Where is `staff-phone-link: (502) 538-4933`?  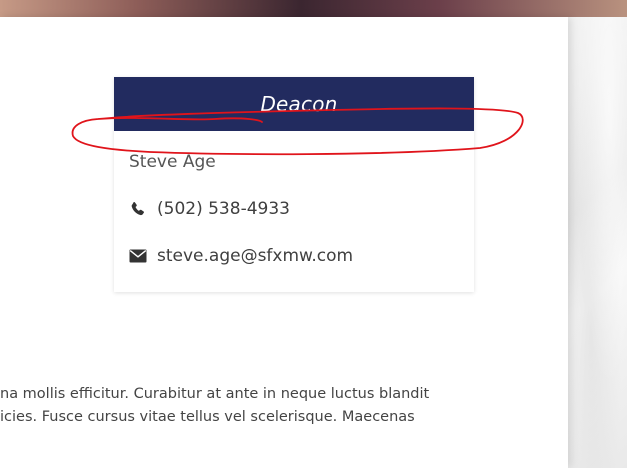 staff-phone-link: (502) 538-4933 is located at coordinates (209, 209).